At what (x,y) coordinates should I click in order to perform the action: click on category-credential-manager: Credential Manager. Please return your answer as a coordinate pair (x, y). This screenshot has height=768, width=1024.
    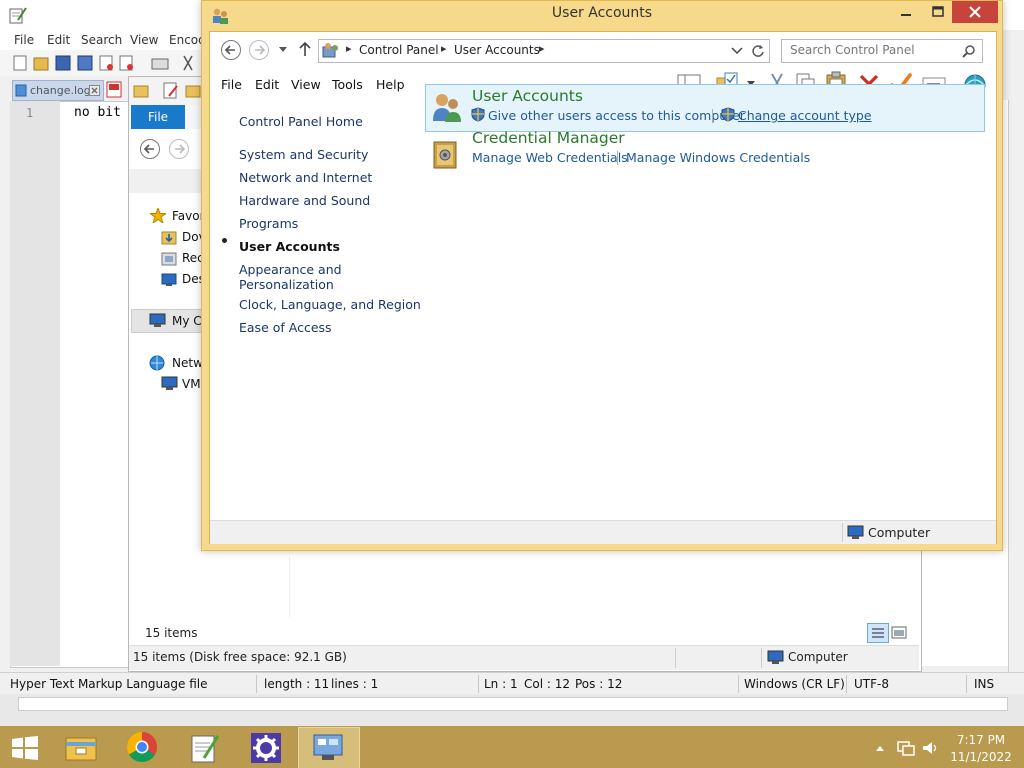
    Looking at the image, I should click on (548, 138).